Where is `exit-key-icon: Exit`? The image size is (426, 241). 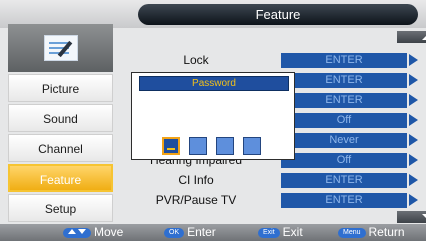 exit-key-icon: Exit is located at coordinates (269, 232).